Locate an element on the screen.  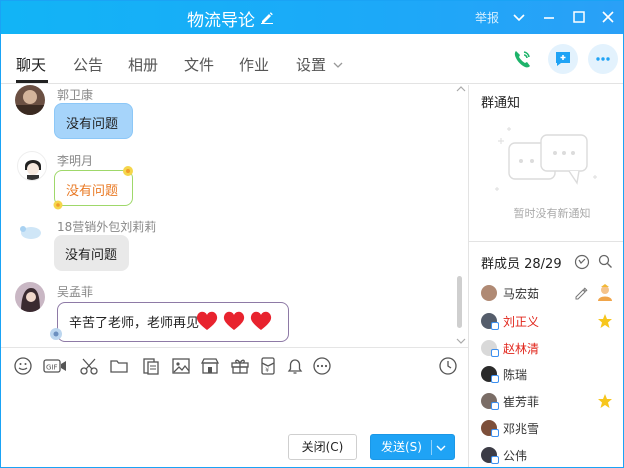
edit-title-icon is located at coordinates (267, 17).